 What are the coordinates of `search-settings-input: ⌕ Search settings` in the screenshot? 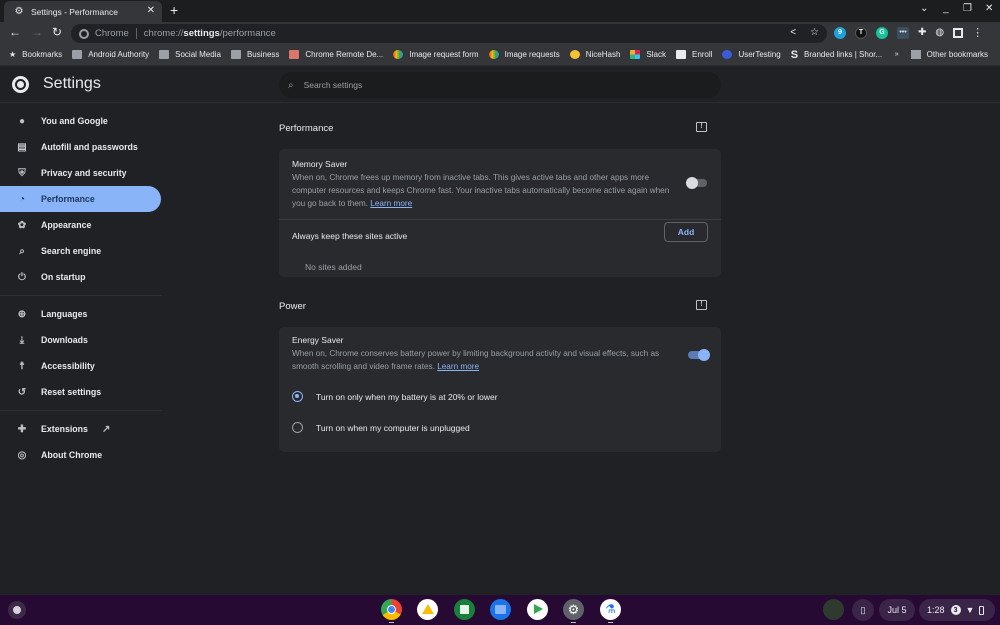 It's located at (500, 85).